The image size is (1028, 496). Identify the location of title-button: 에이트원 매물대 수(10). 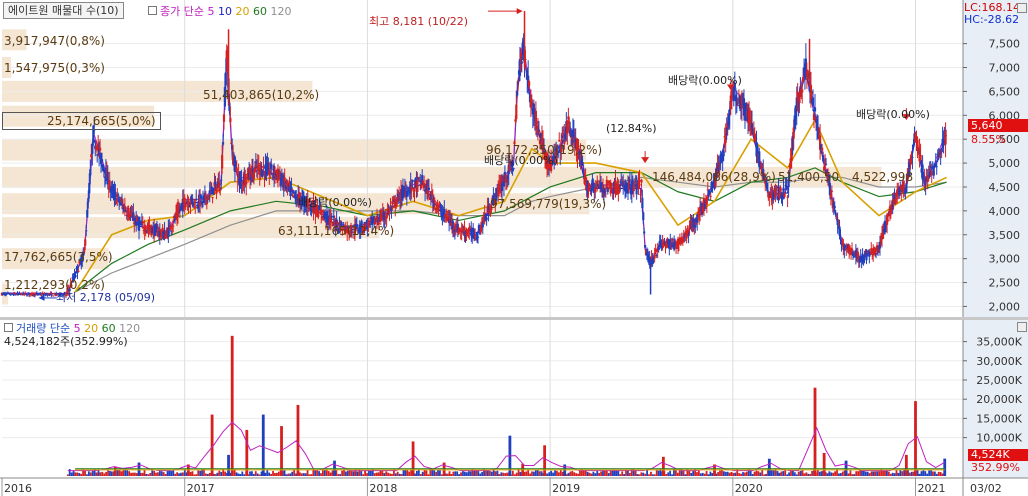
(63, 10).